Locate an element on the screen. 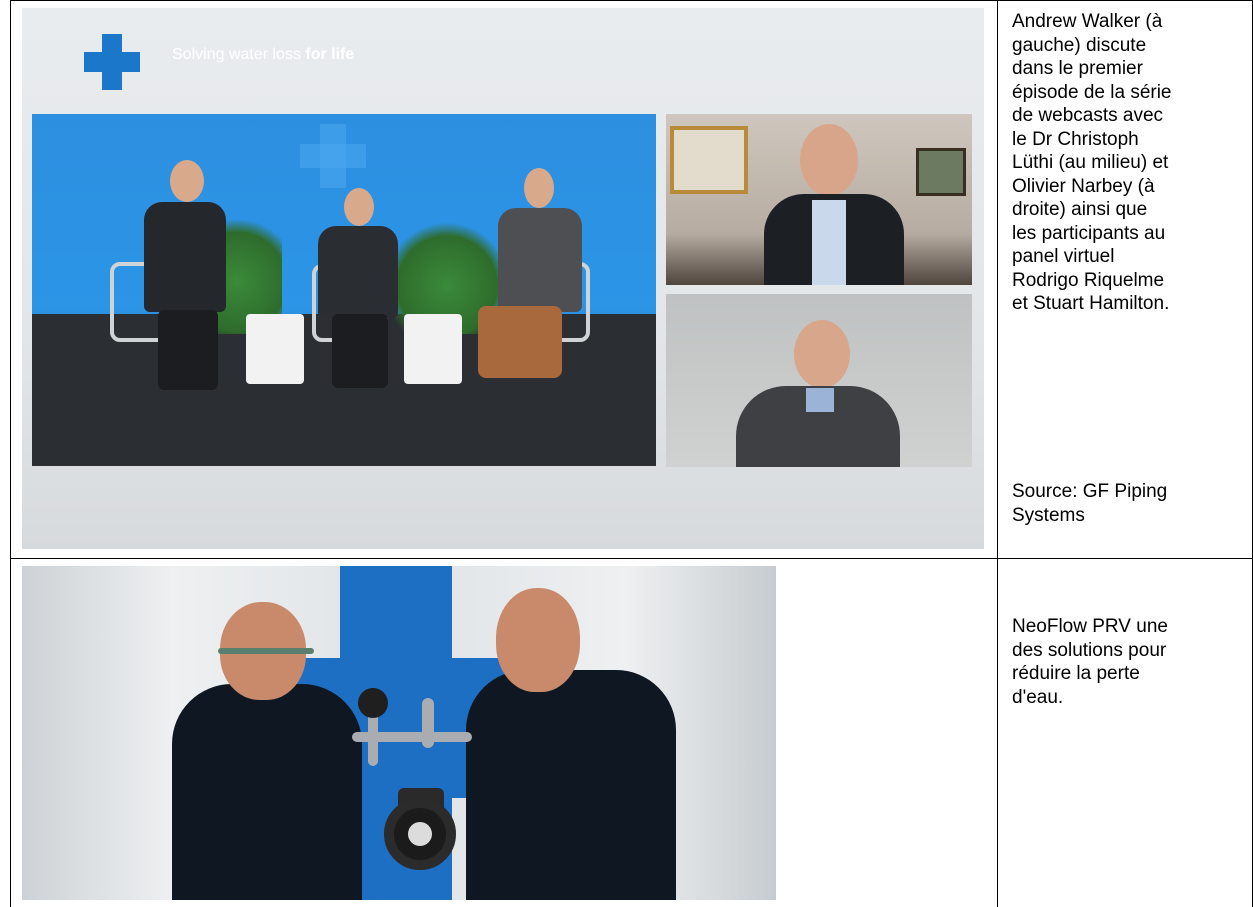 The width and height of the screenshot is (1253, 907). engineer-right is located at coordinates (571, 785).